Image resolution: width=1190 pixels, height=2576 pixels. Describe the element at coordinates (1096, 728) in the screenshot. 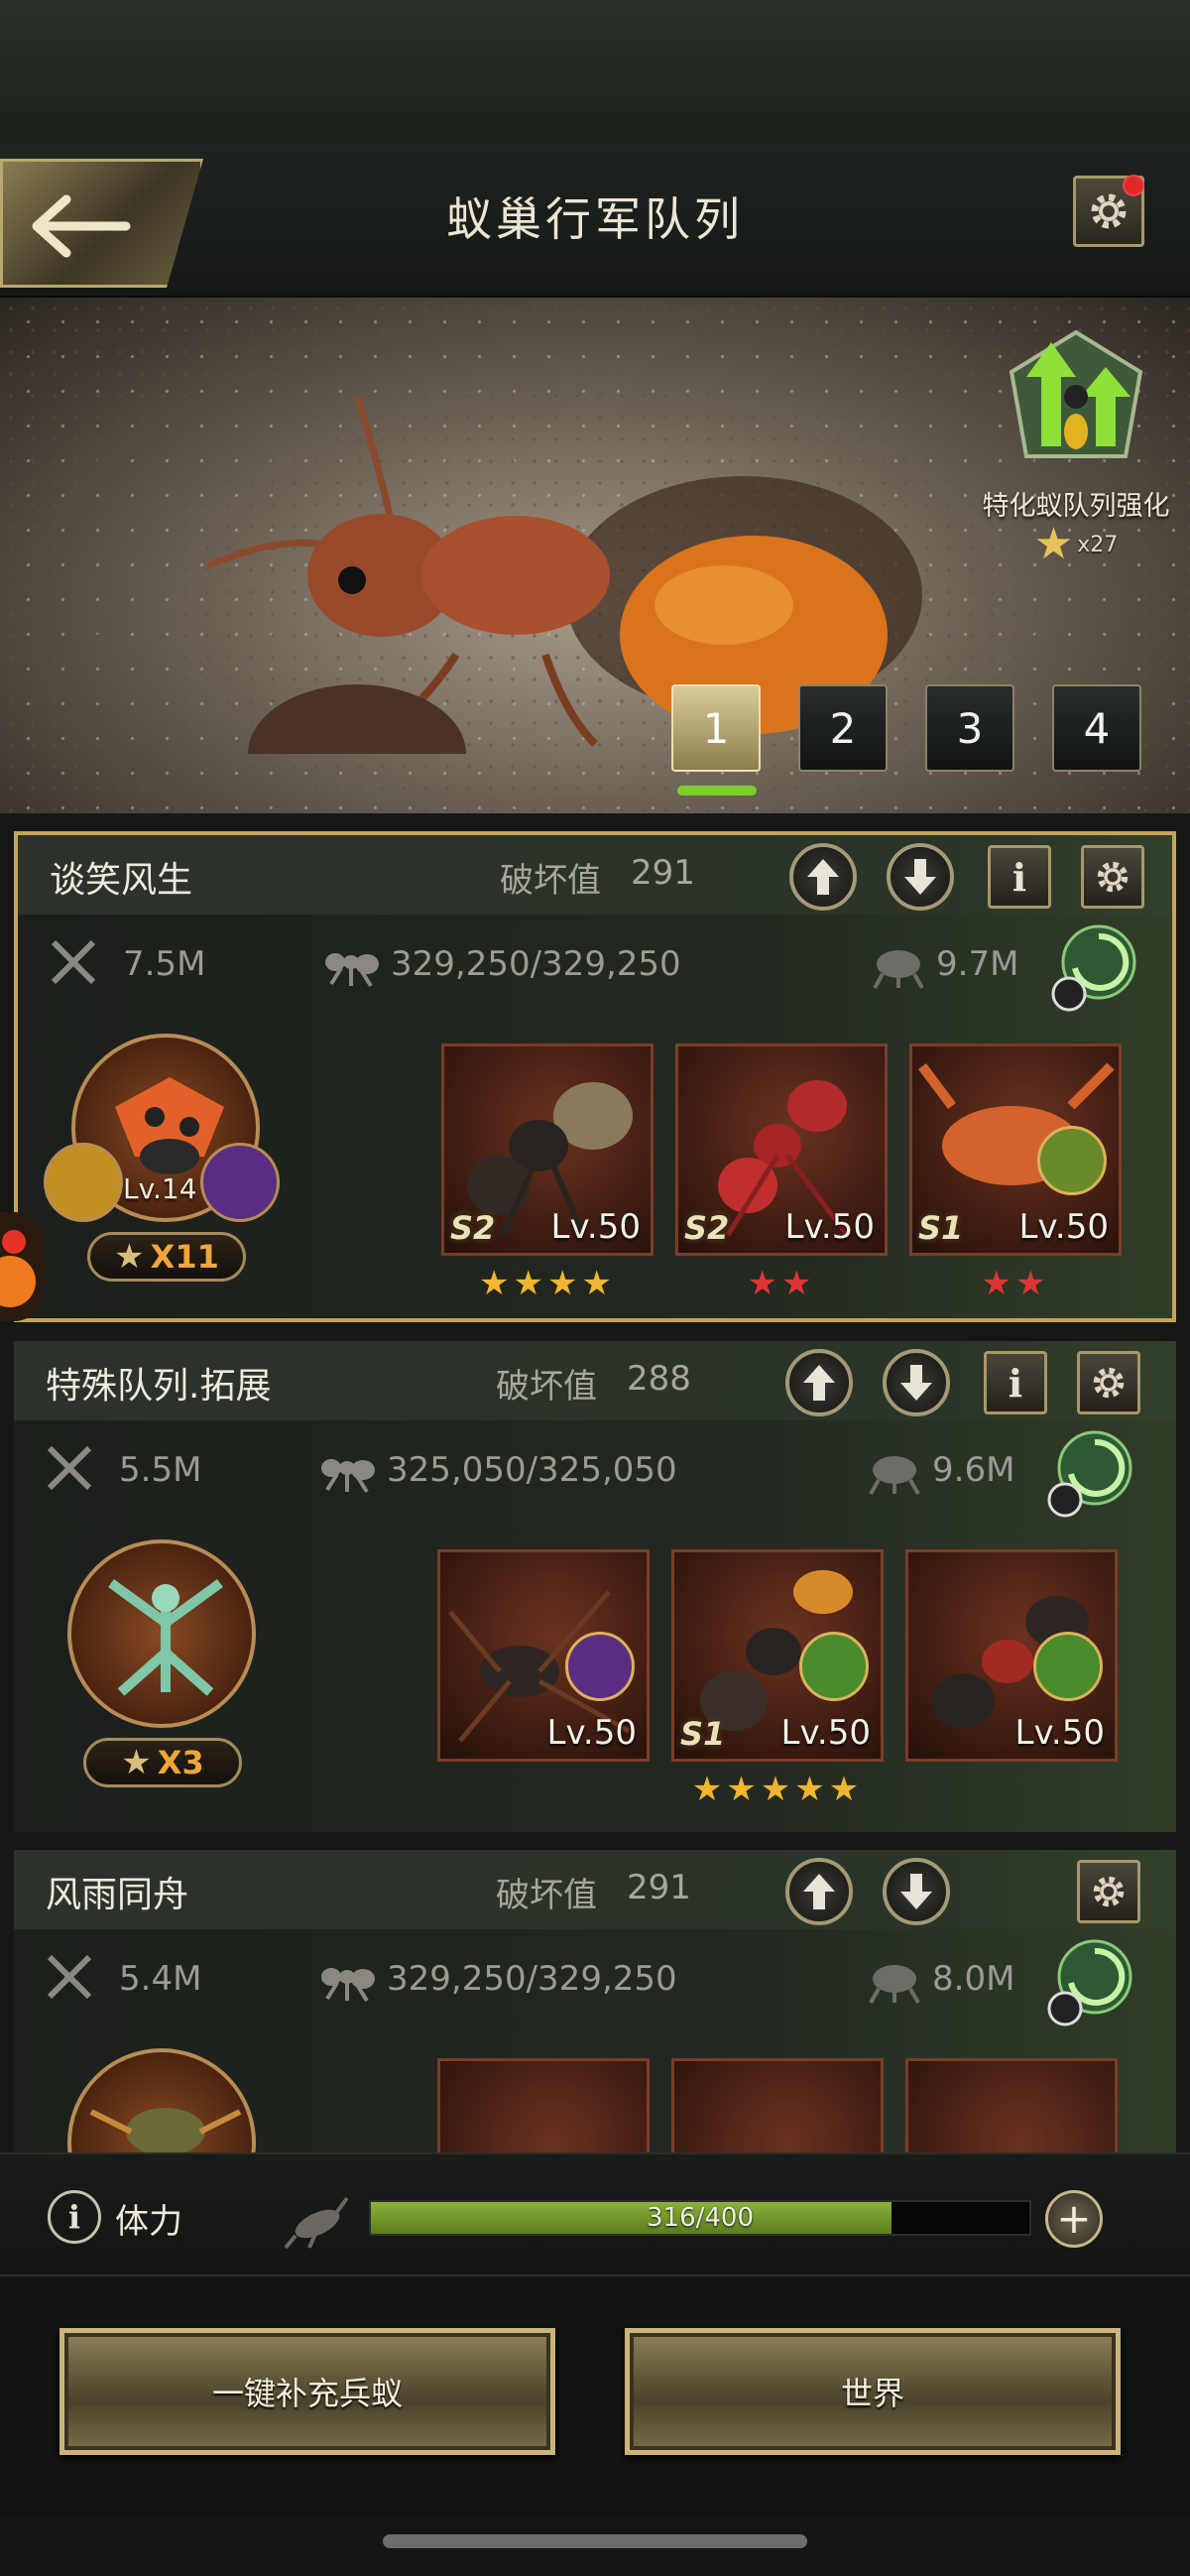

I see `team-tab-4: 4` at that location.